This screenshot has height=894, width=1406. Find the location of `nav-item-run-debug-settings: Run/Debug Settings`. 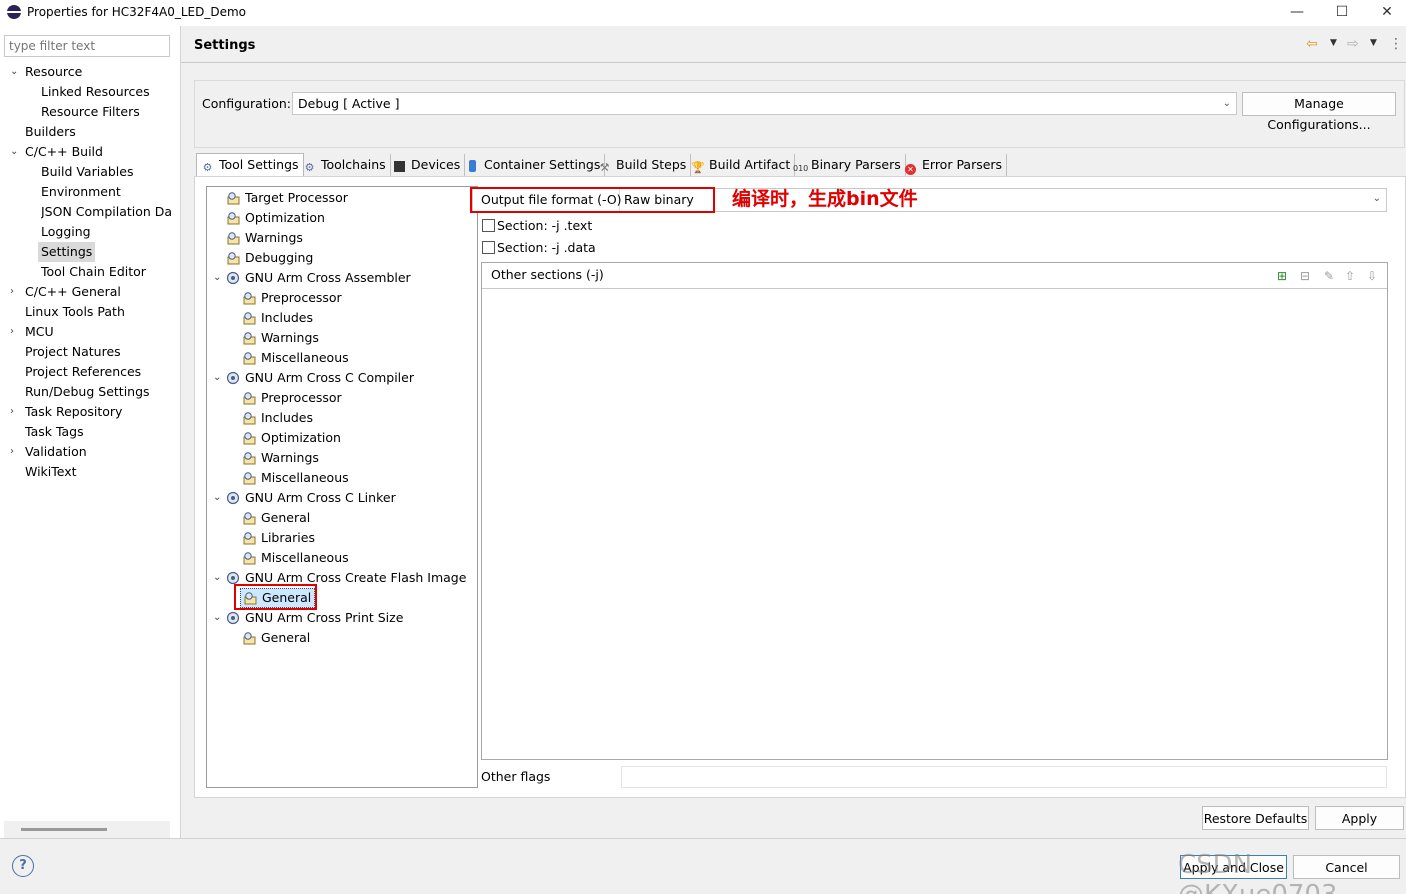

nav-item-run-debug-settings: Run/Debug Settings is located at coordinates (87, 392).